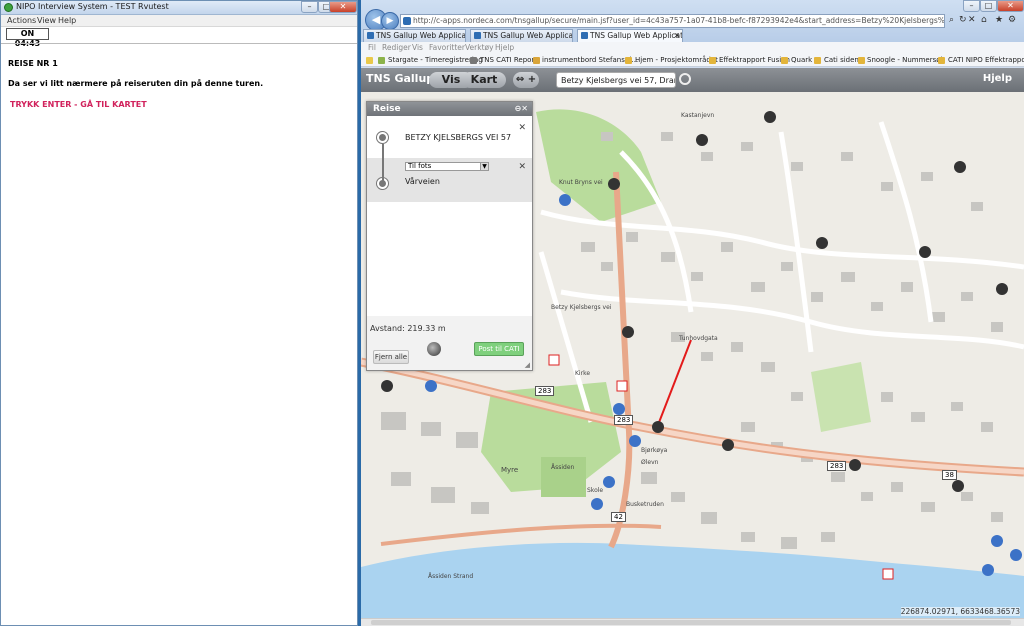 The height and width of the screenshot is (626, 1024). I want to click on kart-button: Kart, so click(484, 80).